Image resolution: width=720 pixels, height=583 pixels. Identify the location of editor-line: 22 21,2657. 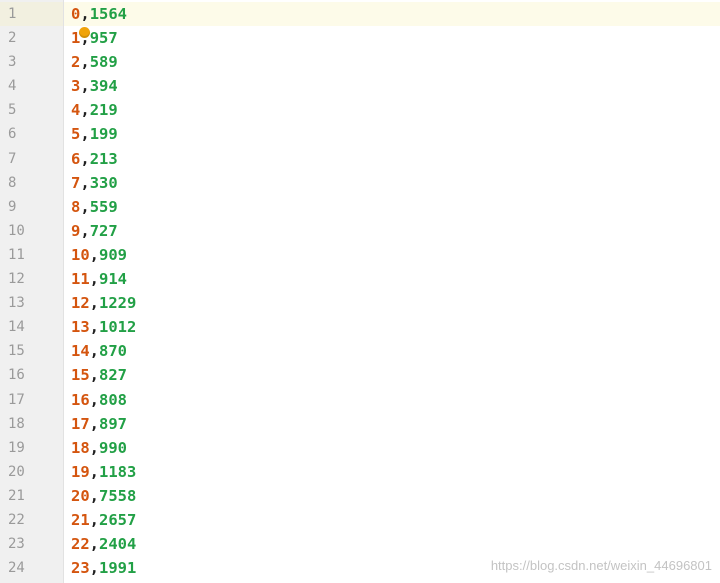
(360, 520).